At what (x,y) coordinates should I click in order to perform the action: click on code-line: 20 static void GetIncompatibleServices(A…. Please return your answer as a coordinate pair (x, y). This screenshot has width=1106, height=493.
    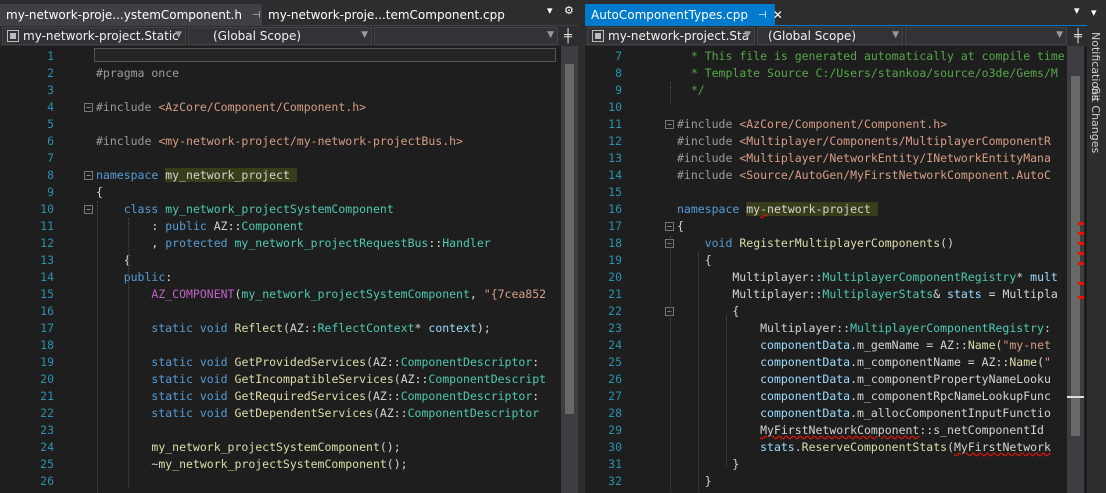
    Looking at the image, I should click on (289, 379).